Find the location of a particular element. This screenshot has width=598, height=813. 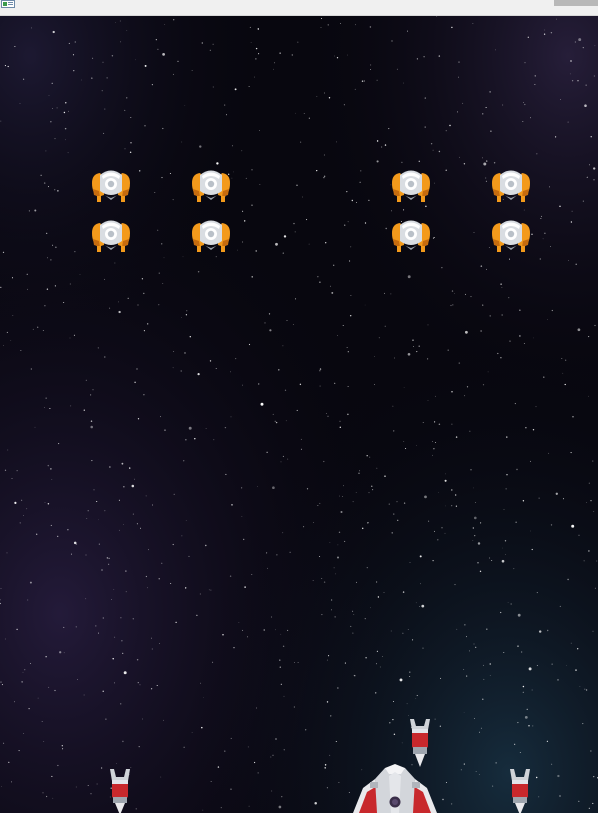

window-control-button is located at coordinates (576, 3).